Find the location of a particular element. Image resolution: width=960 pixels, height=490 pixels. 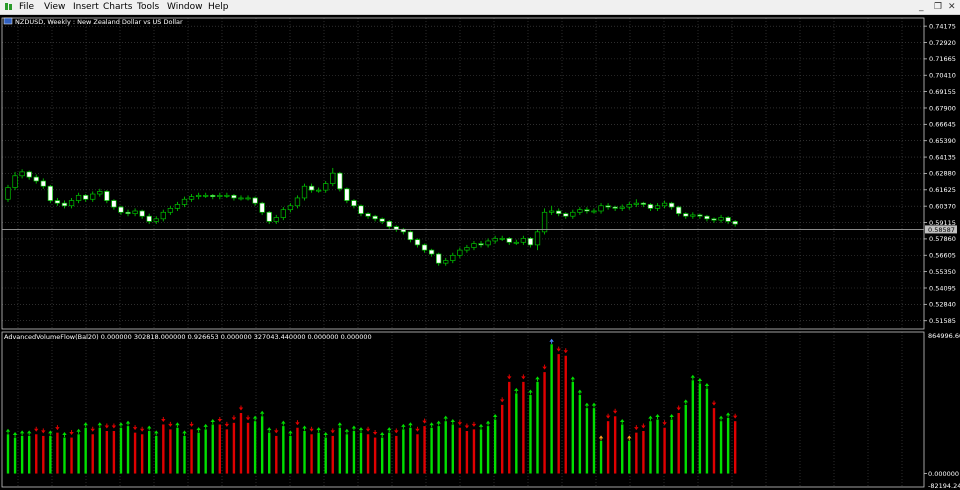

price-tick-label: 0.62880 is located at coordinates (942, 174).